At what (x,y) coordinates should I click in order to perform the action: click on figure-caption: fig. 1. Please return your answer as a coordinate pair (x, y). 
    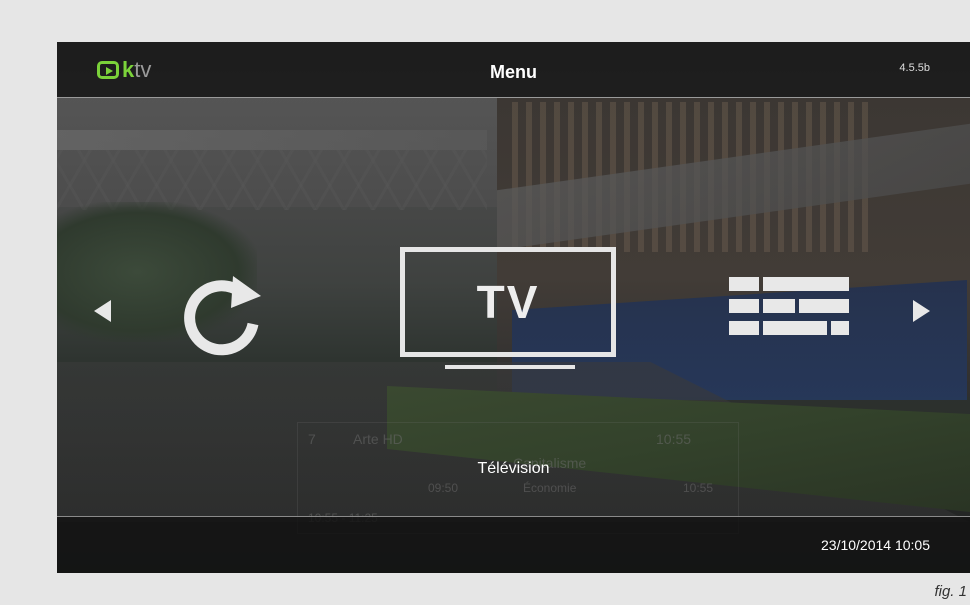
    Looking at the image, I should click on (950, 591).